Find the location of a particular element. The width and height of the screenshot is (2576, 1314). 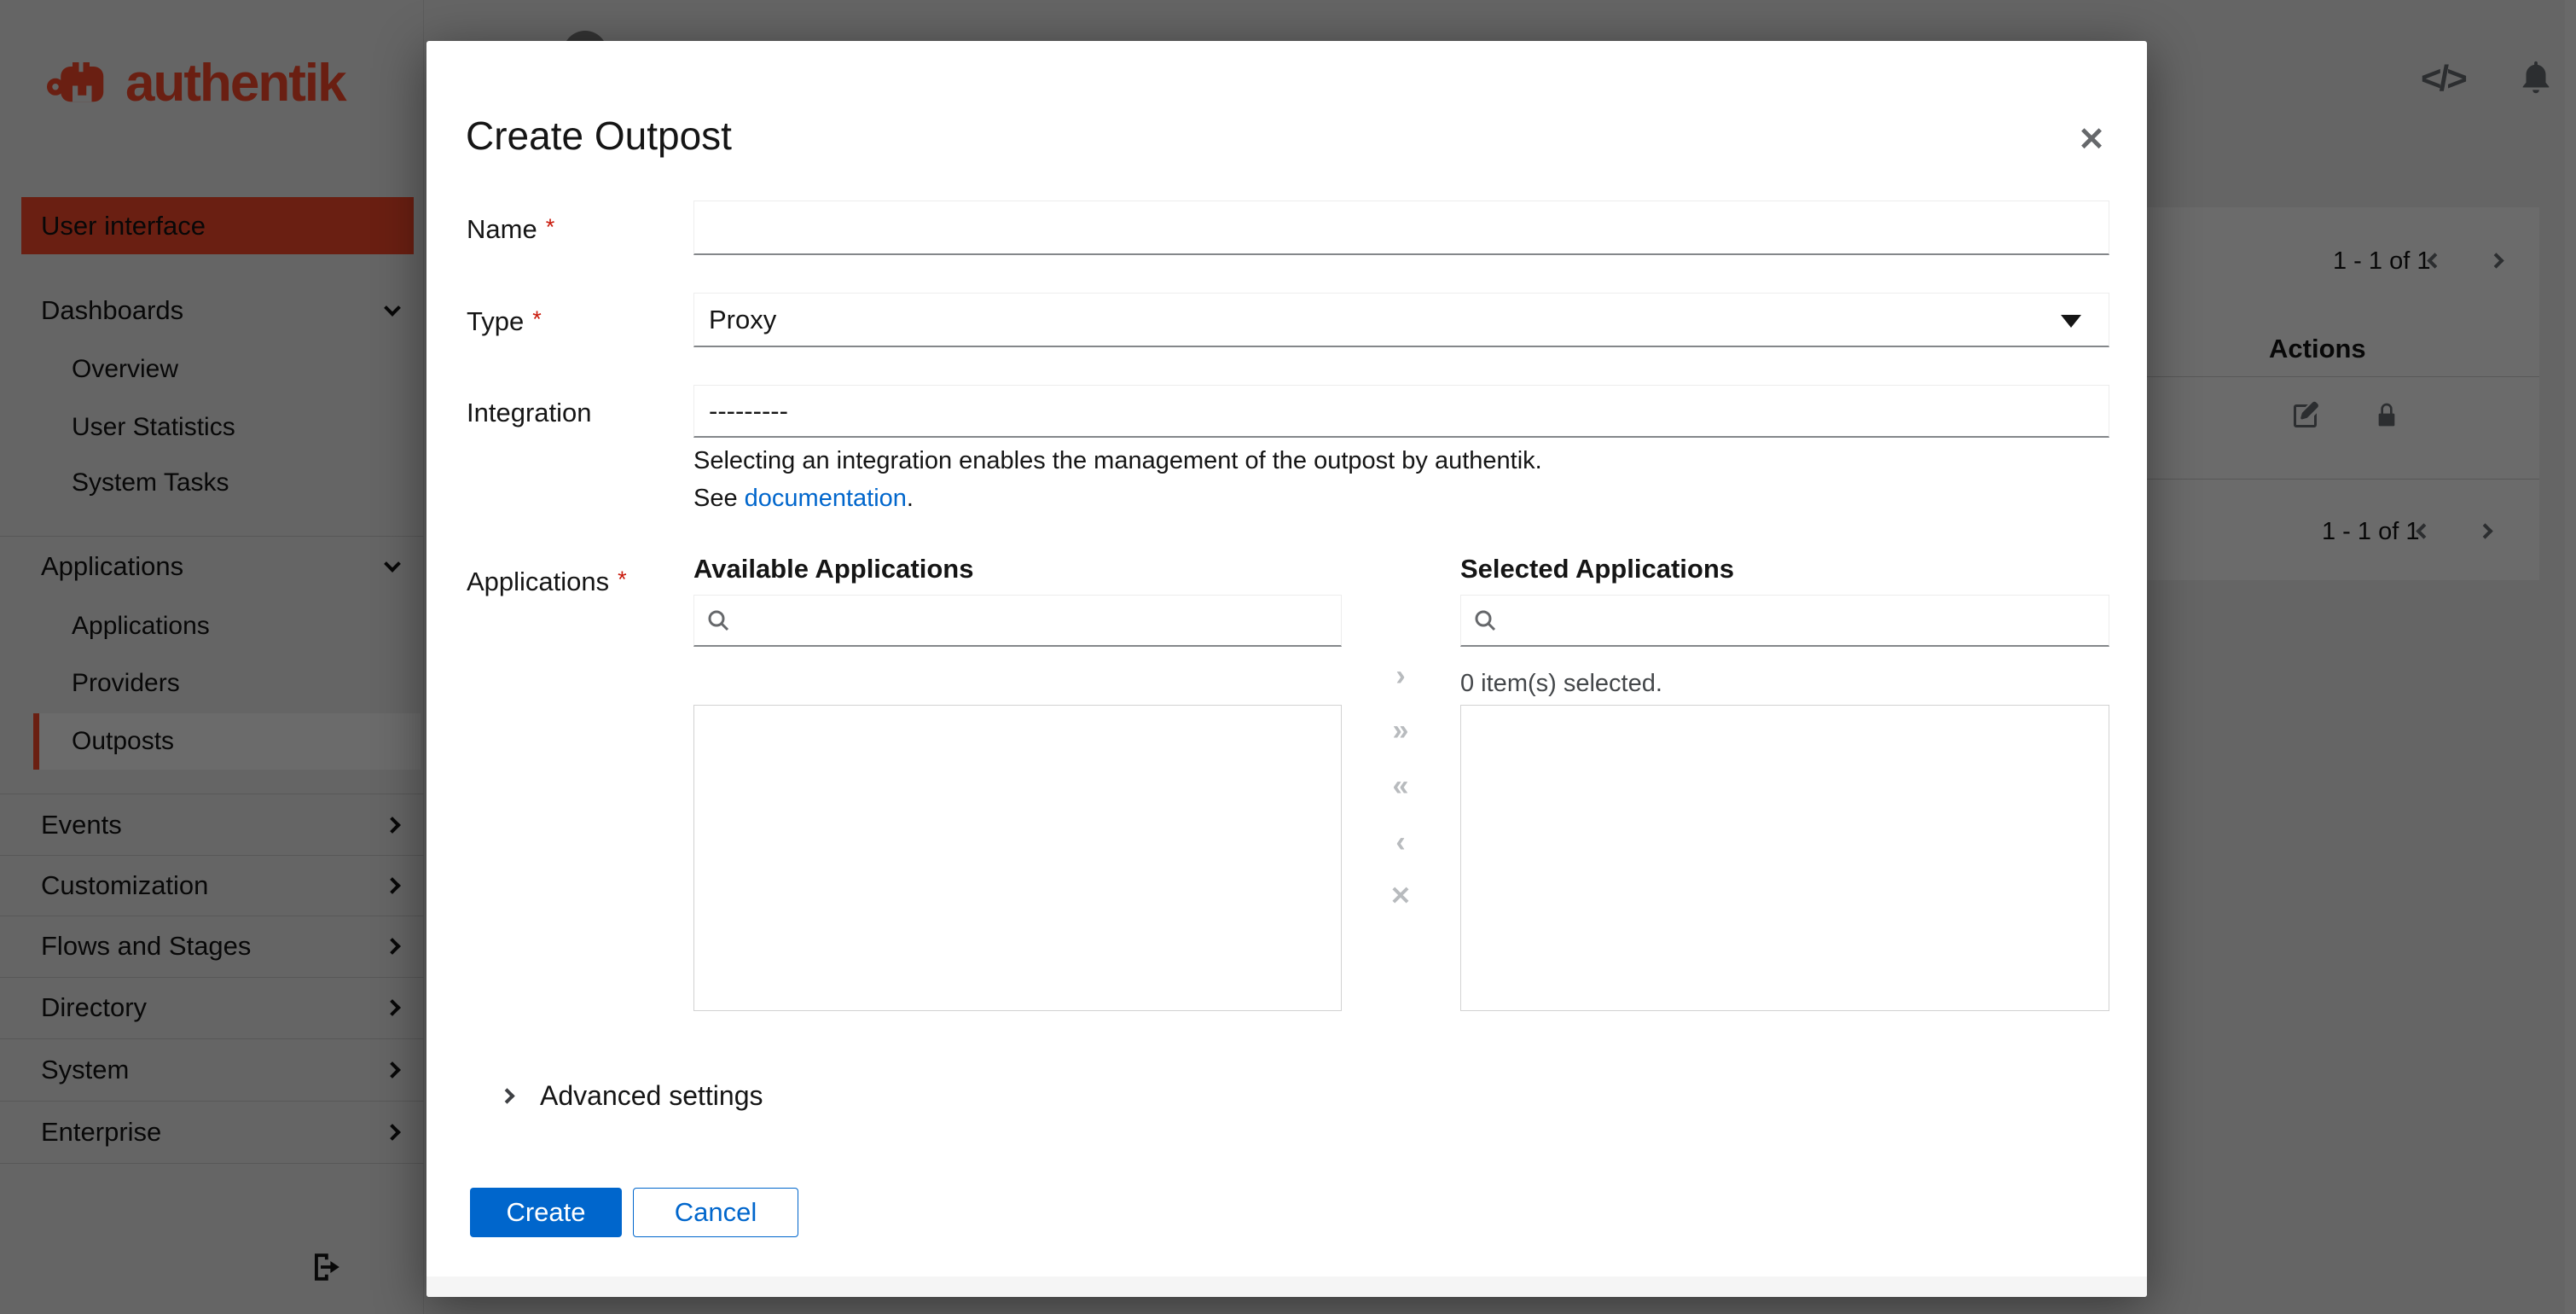

name-input is located at coordinates (1401, 228).